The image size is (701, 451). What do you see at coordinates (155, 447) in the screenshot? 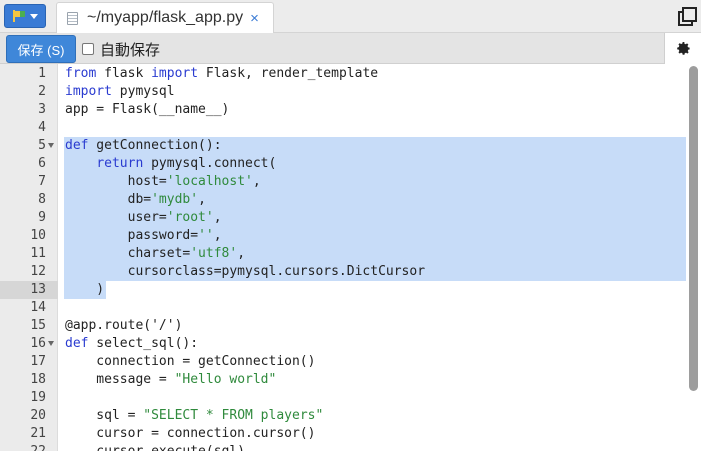
I see `code-text: cursor.execute(sql)` at bounding box center [155, 447].